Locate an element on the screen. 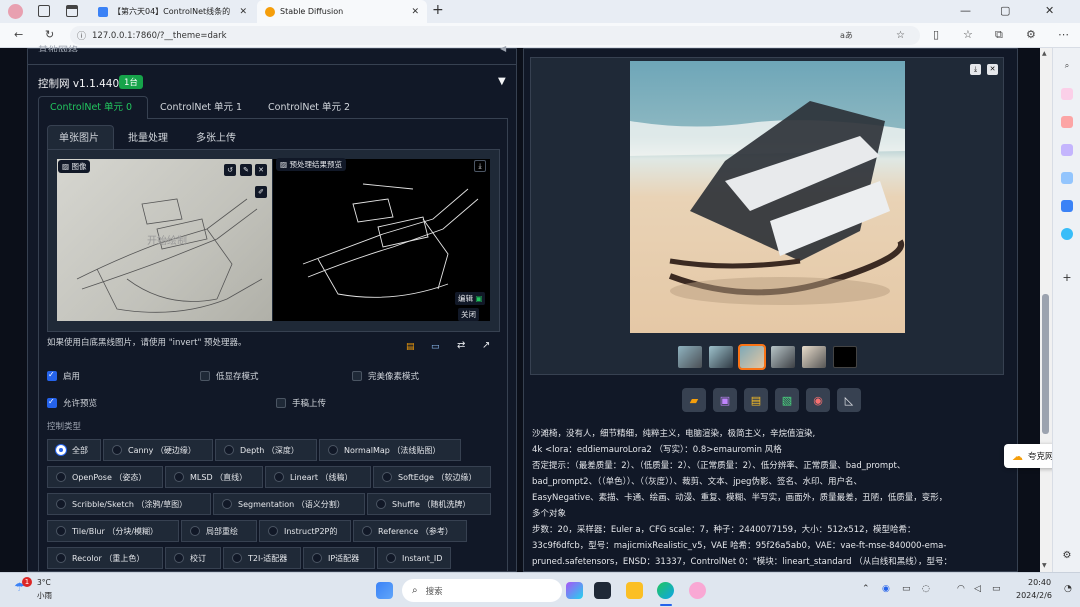 The image size is (1080, 607). controlnet-title: 控制网 v1.1.440 is located at coordinates (78, 83).